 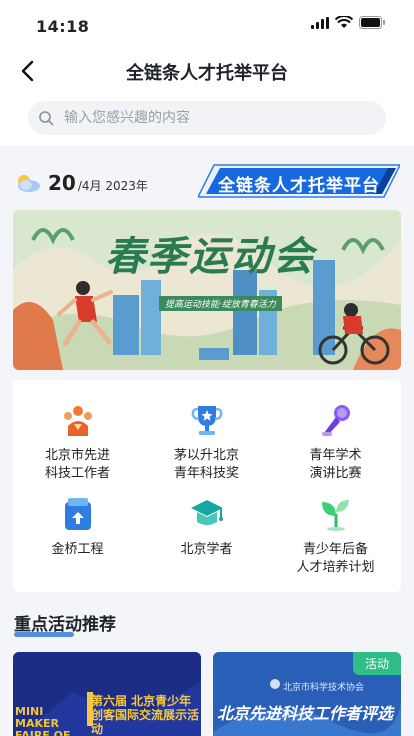 I want to click on page-title: 全链条人才托举平台, so click(x=207, y=73).